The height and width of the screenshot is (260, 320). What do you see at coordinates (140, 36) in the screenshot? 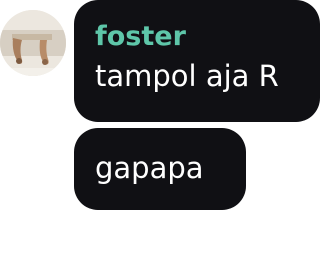
I see `sender-name: foster` at bounding box center [140, 36].